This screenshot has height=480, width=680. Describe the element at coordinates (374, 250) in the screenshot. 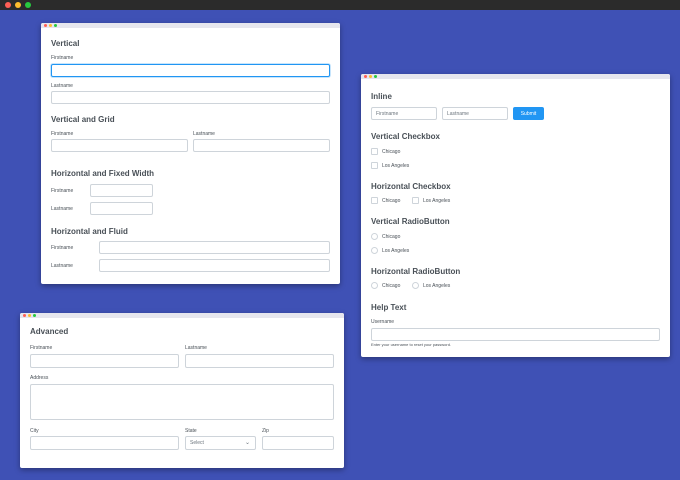

I see `vertical-radio-los-angeles` at that location.